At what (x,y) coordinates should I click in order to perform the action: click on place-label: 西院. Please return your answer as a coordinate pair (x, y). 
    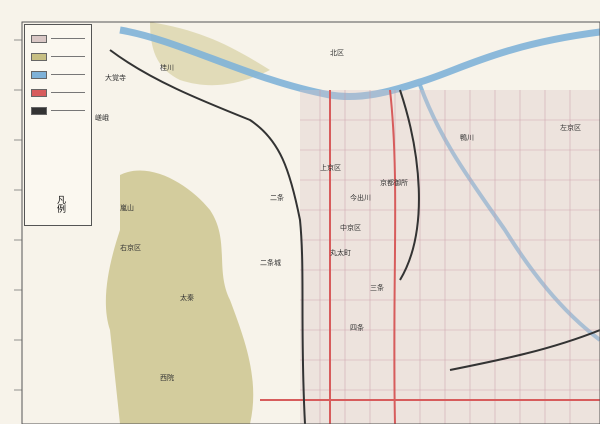
    Looking at the image, I should click on (167, 377).